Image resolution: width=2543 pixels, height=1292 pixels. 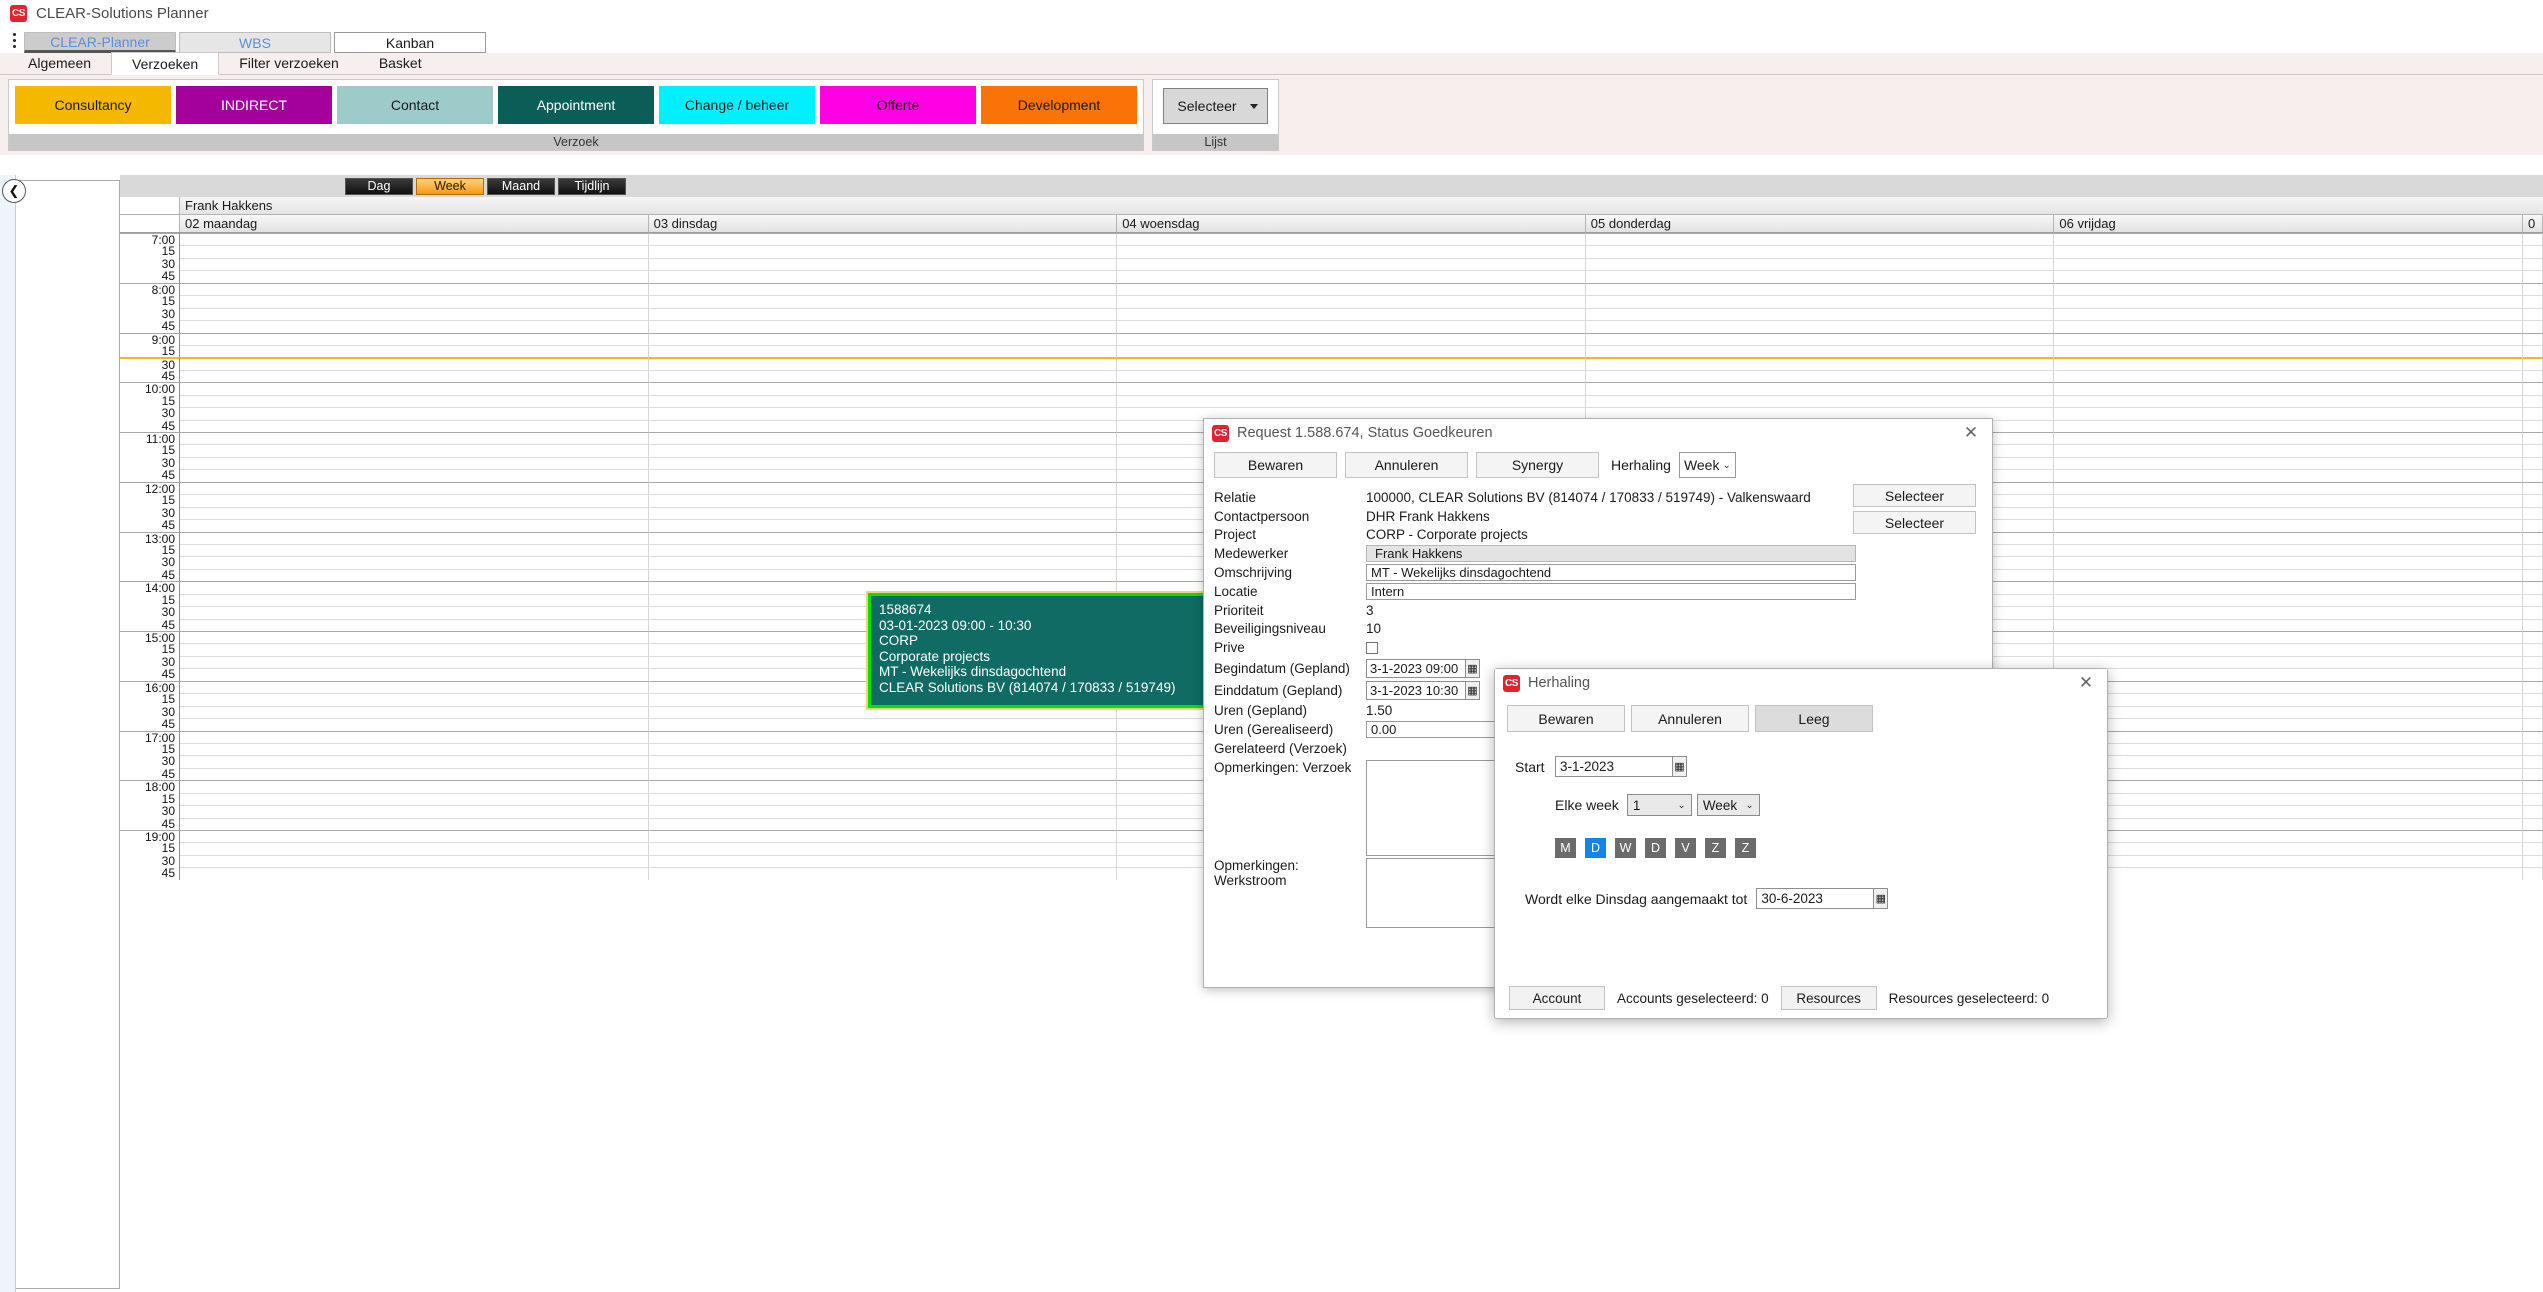 I want to click on view-button-dag: Dag, so click(x=379, y=186).